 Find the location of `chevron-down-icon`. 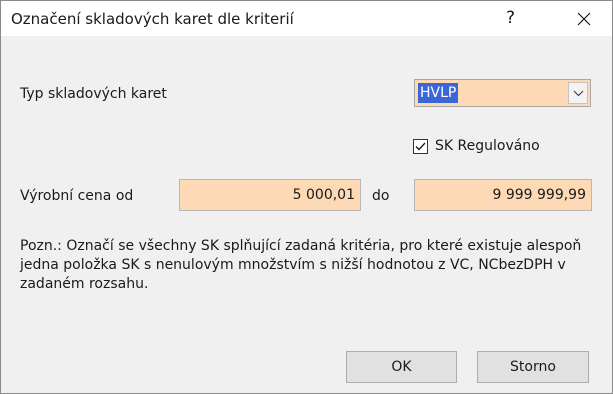

chevron-down-icon is located at coordinates (578, 93).